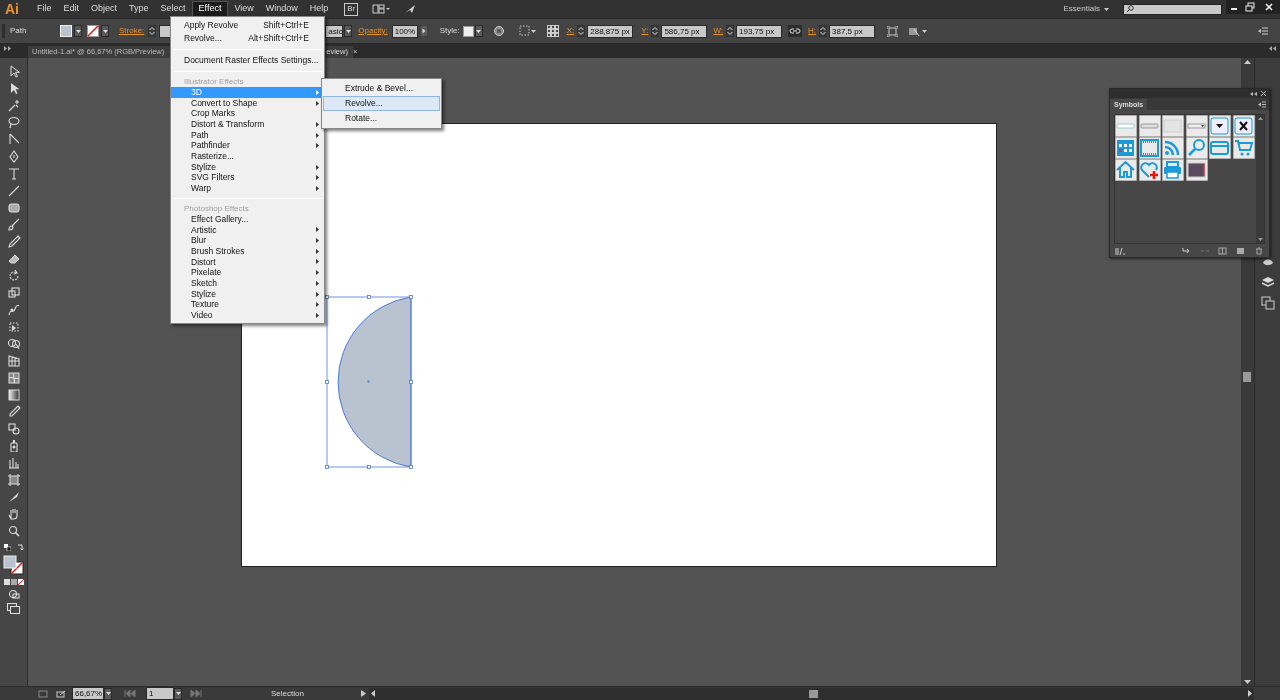 This screenshot has height=700, width=1280. What do you see at coordinates (247, 124) in the screenshot?
I see `menu-item: Distort & Transform` at bounding box center [247, 124].